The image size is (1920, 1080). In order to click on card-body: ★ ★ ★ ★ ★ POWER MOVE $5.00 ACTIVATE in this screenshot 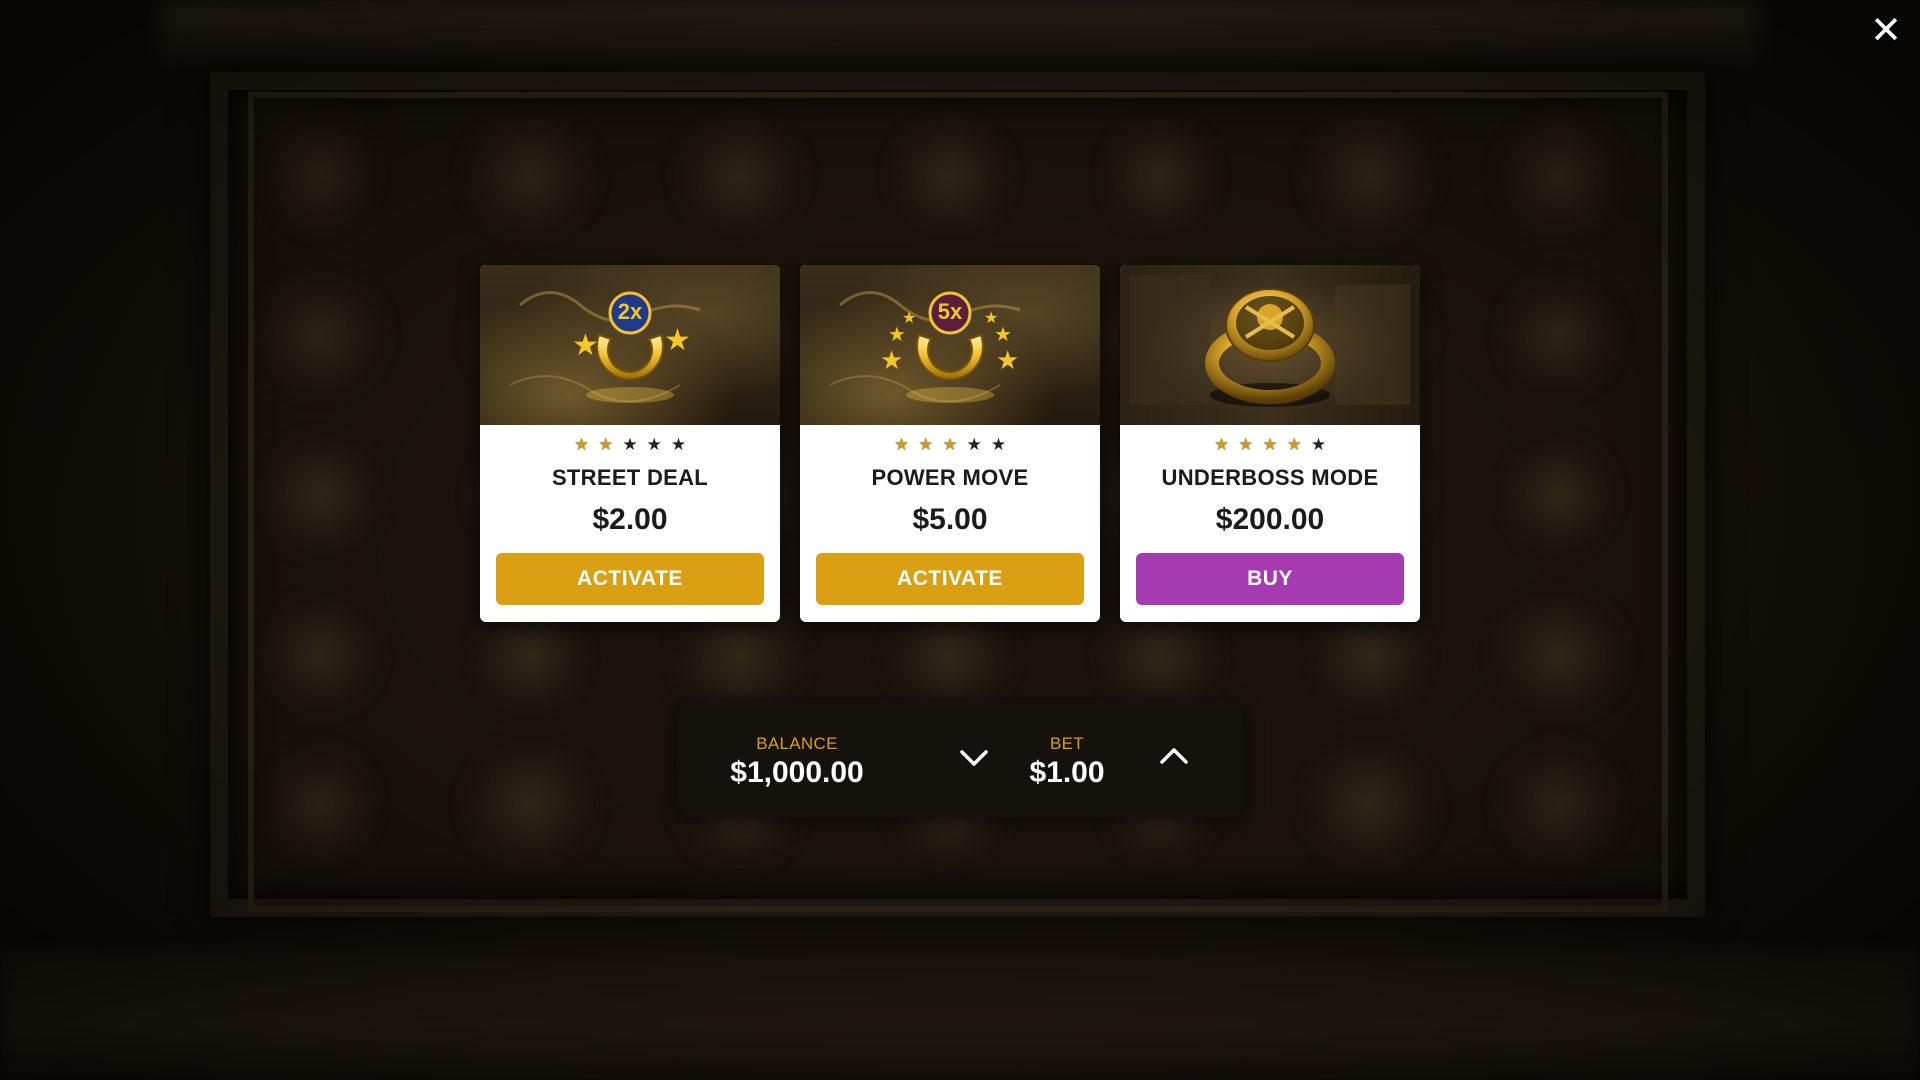, I will do `click(950, 523)`.